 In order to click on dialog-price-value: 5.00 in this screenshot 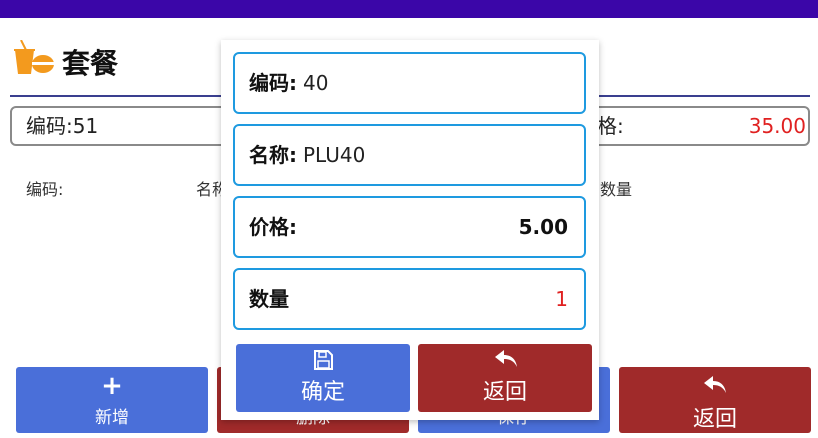, I will do `click(543, 227)`.